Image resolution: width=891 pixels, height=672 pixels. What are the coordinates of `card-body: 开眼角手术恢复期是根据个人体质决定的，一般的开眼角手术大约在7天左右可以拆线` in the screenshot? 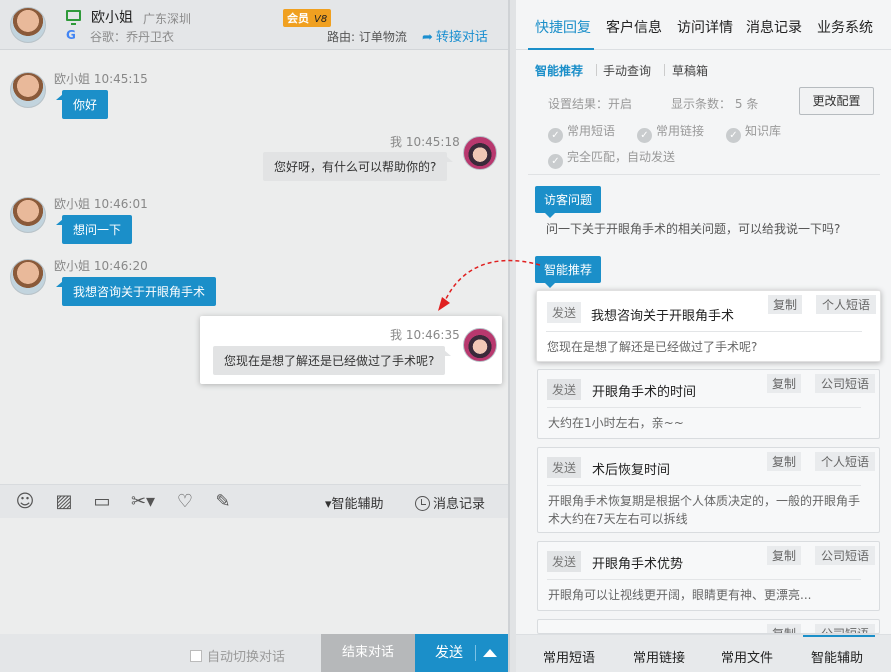 It's located at (704, 510).